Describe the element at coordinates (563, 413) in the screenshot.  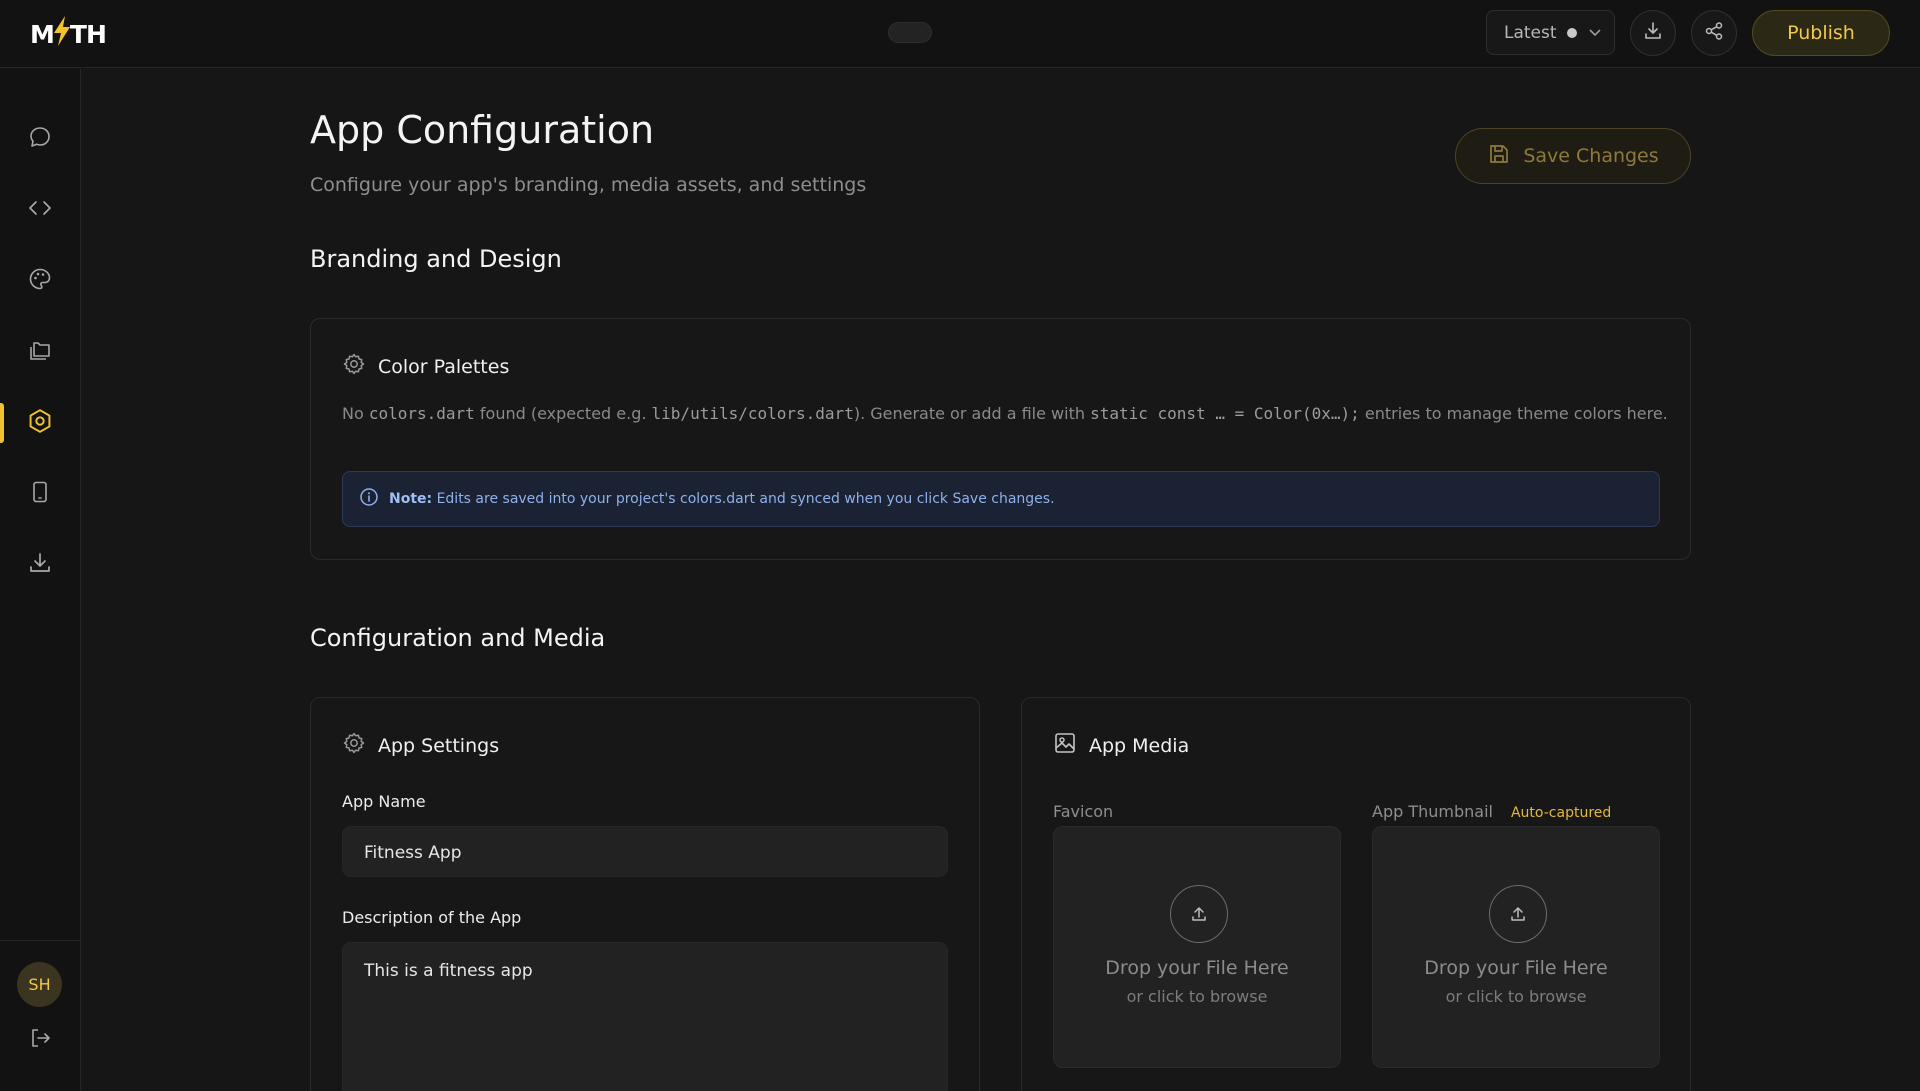
I see `message-text: found (expected e.g.` at that location.